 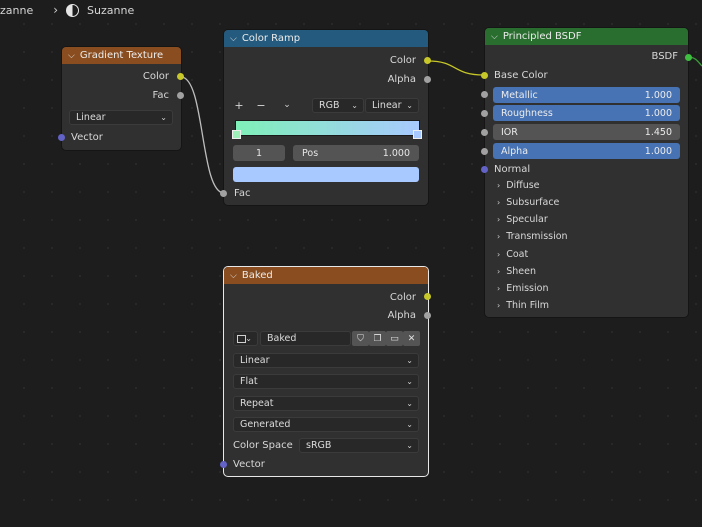 What do you see at coordinates (326, 424) in the screenshot?
I see `source-select: Generated ⌄` at bounding box center [326, 424].